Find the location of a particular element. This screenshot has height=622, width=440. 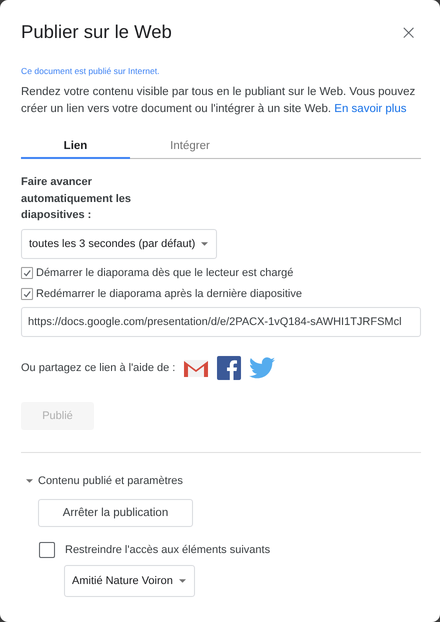

tab: Lien is located at coordinates (75, 149).